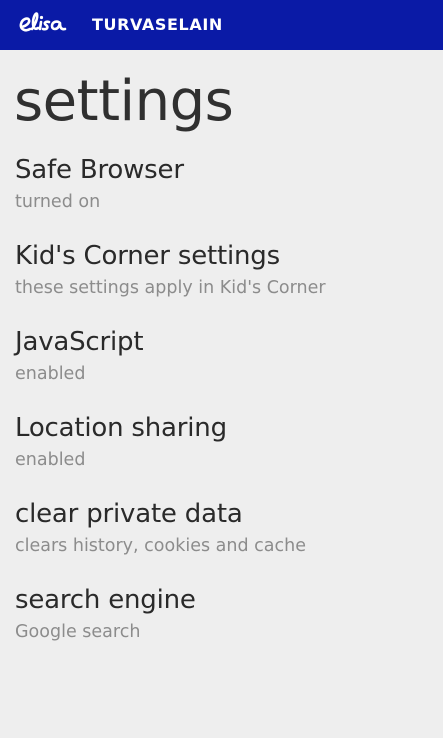 The image size is (443, 738). Describe the element at coordinates (170, 288) in the screenshot. I see `setting-value: these settings apply in Kid's Corner` at that location.